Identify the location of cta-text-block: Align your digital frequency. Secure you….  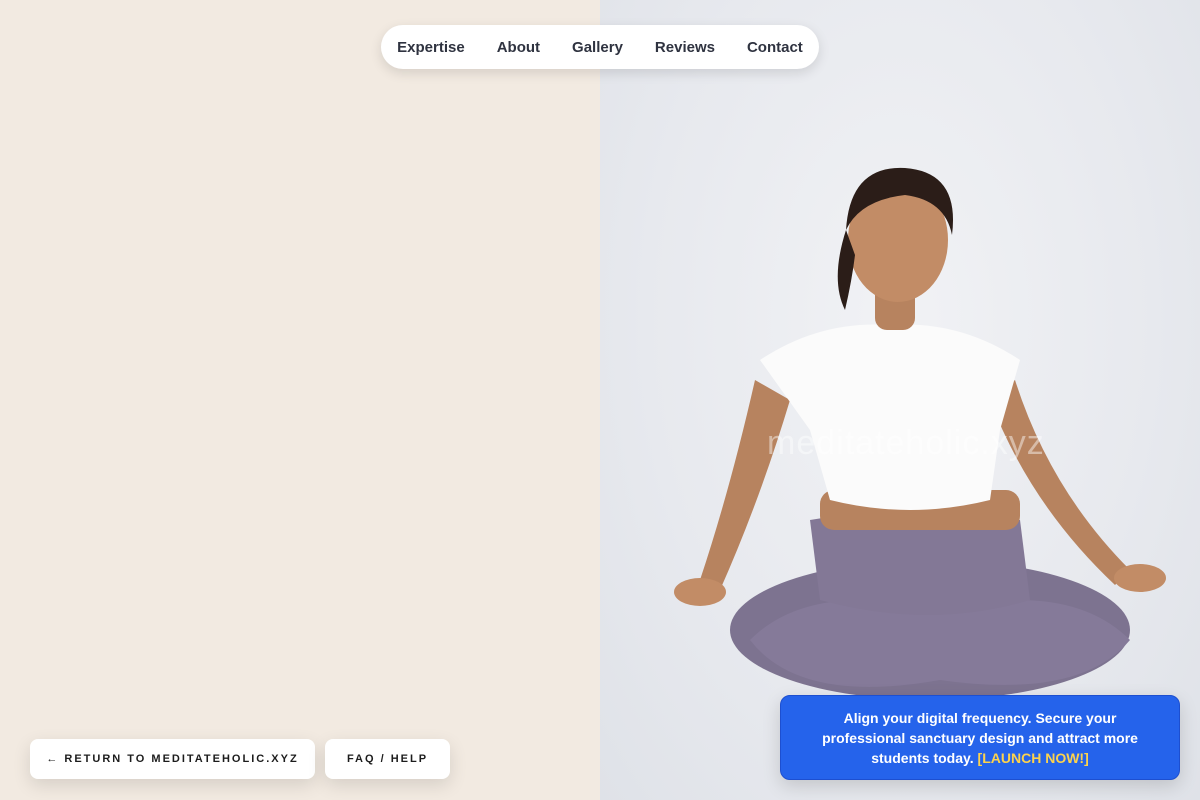
(980, 738).